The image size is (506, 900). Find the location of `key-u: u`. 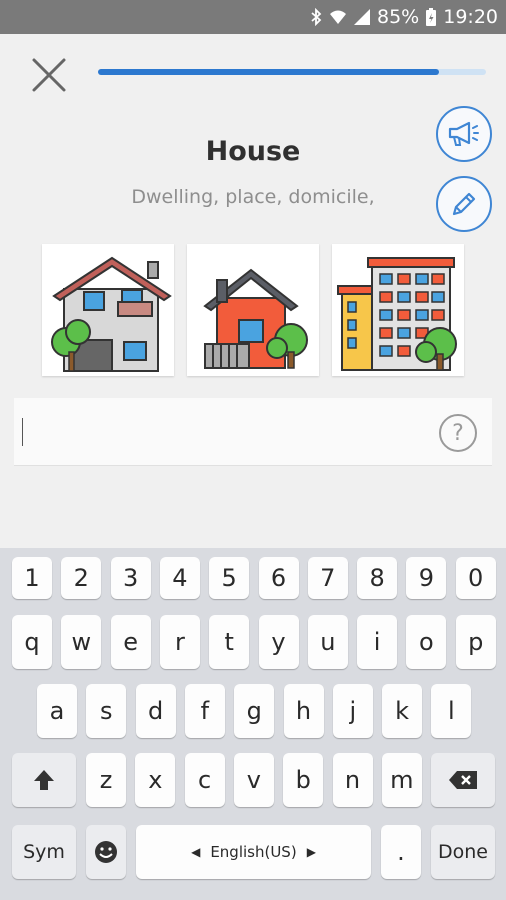

key-u: u is located at coordinates (327, 642).